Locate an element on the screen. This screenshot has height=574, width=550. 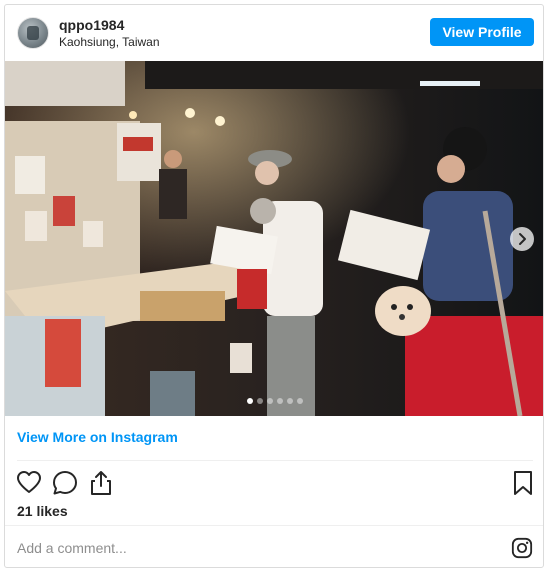
location: Kaohsiung, Taiwan is located at coordinates (109, 42).